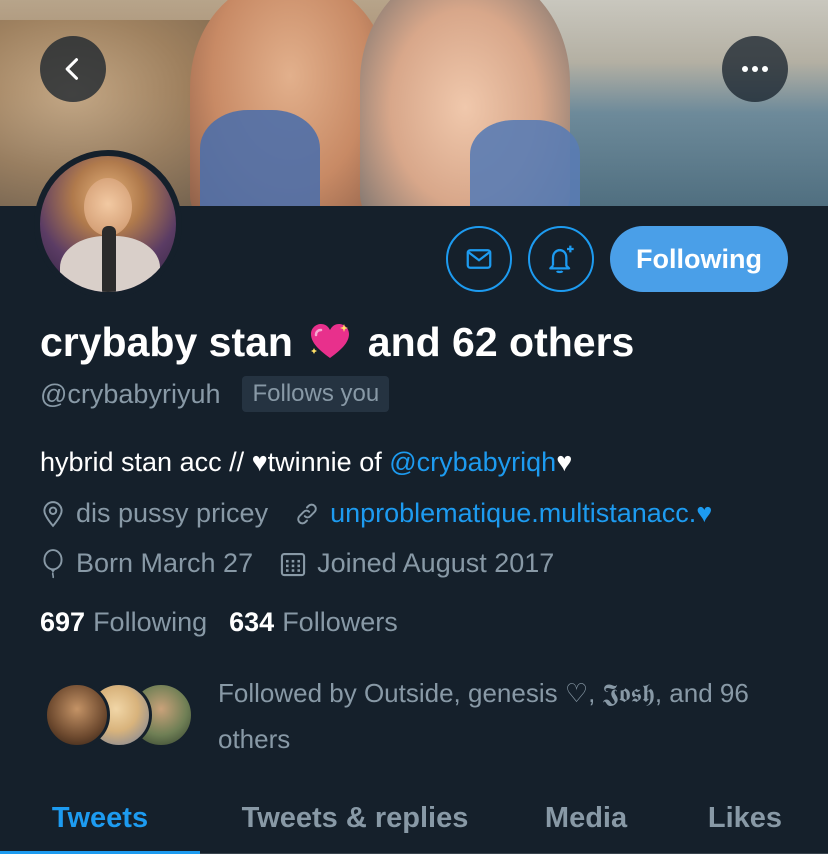  Describe the element at coordinates (704, 513) in the screenshot. I see `website-heart: ♥` at that location.